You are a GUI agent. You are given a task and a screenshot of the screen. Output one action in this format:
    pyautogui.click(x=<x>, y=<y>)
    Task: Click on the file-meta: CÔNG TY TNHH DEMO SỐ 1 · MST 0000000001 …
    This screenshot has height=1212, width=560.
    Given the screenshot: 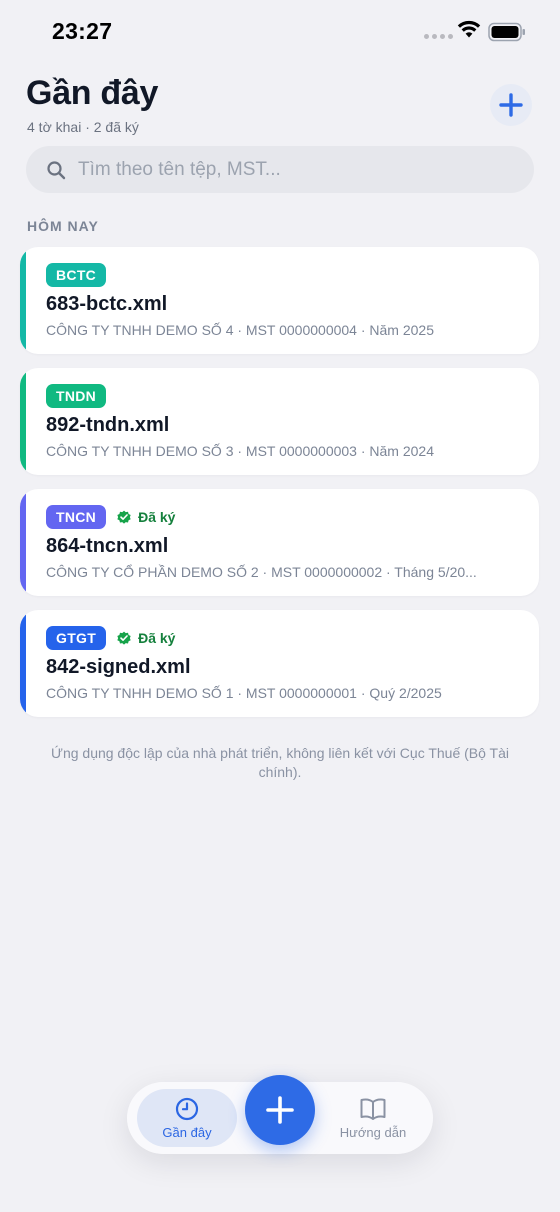 What is the action you would take?
    pyautogui.click(x=244, y=693)
    